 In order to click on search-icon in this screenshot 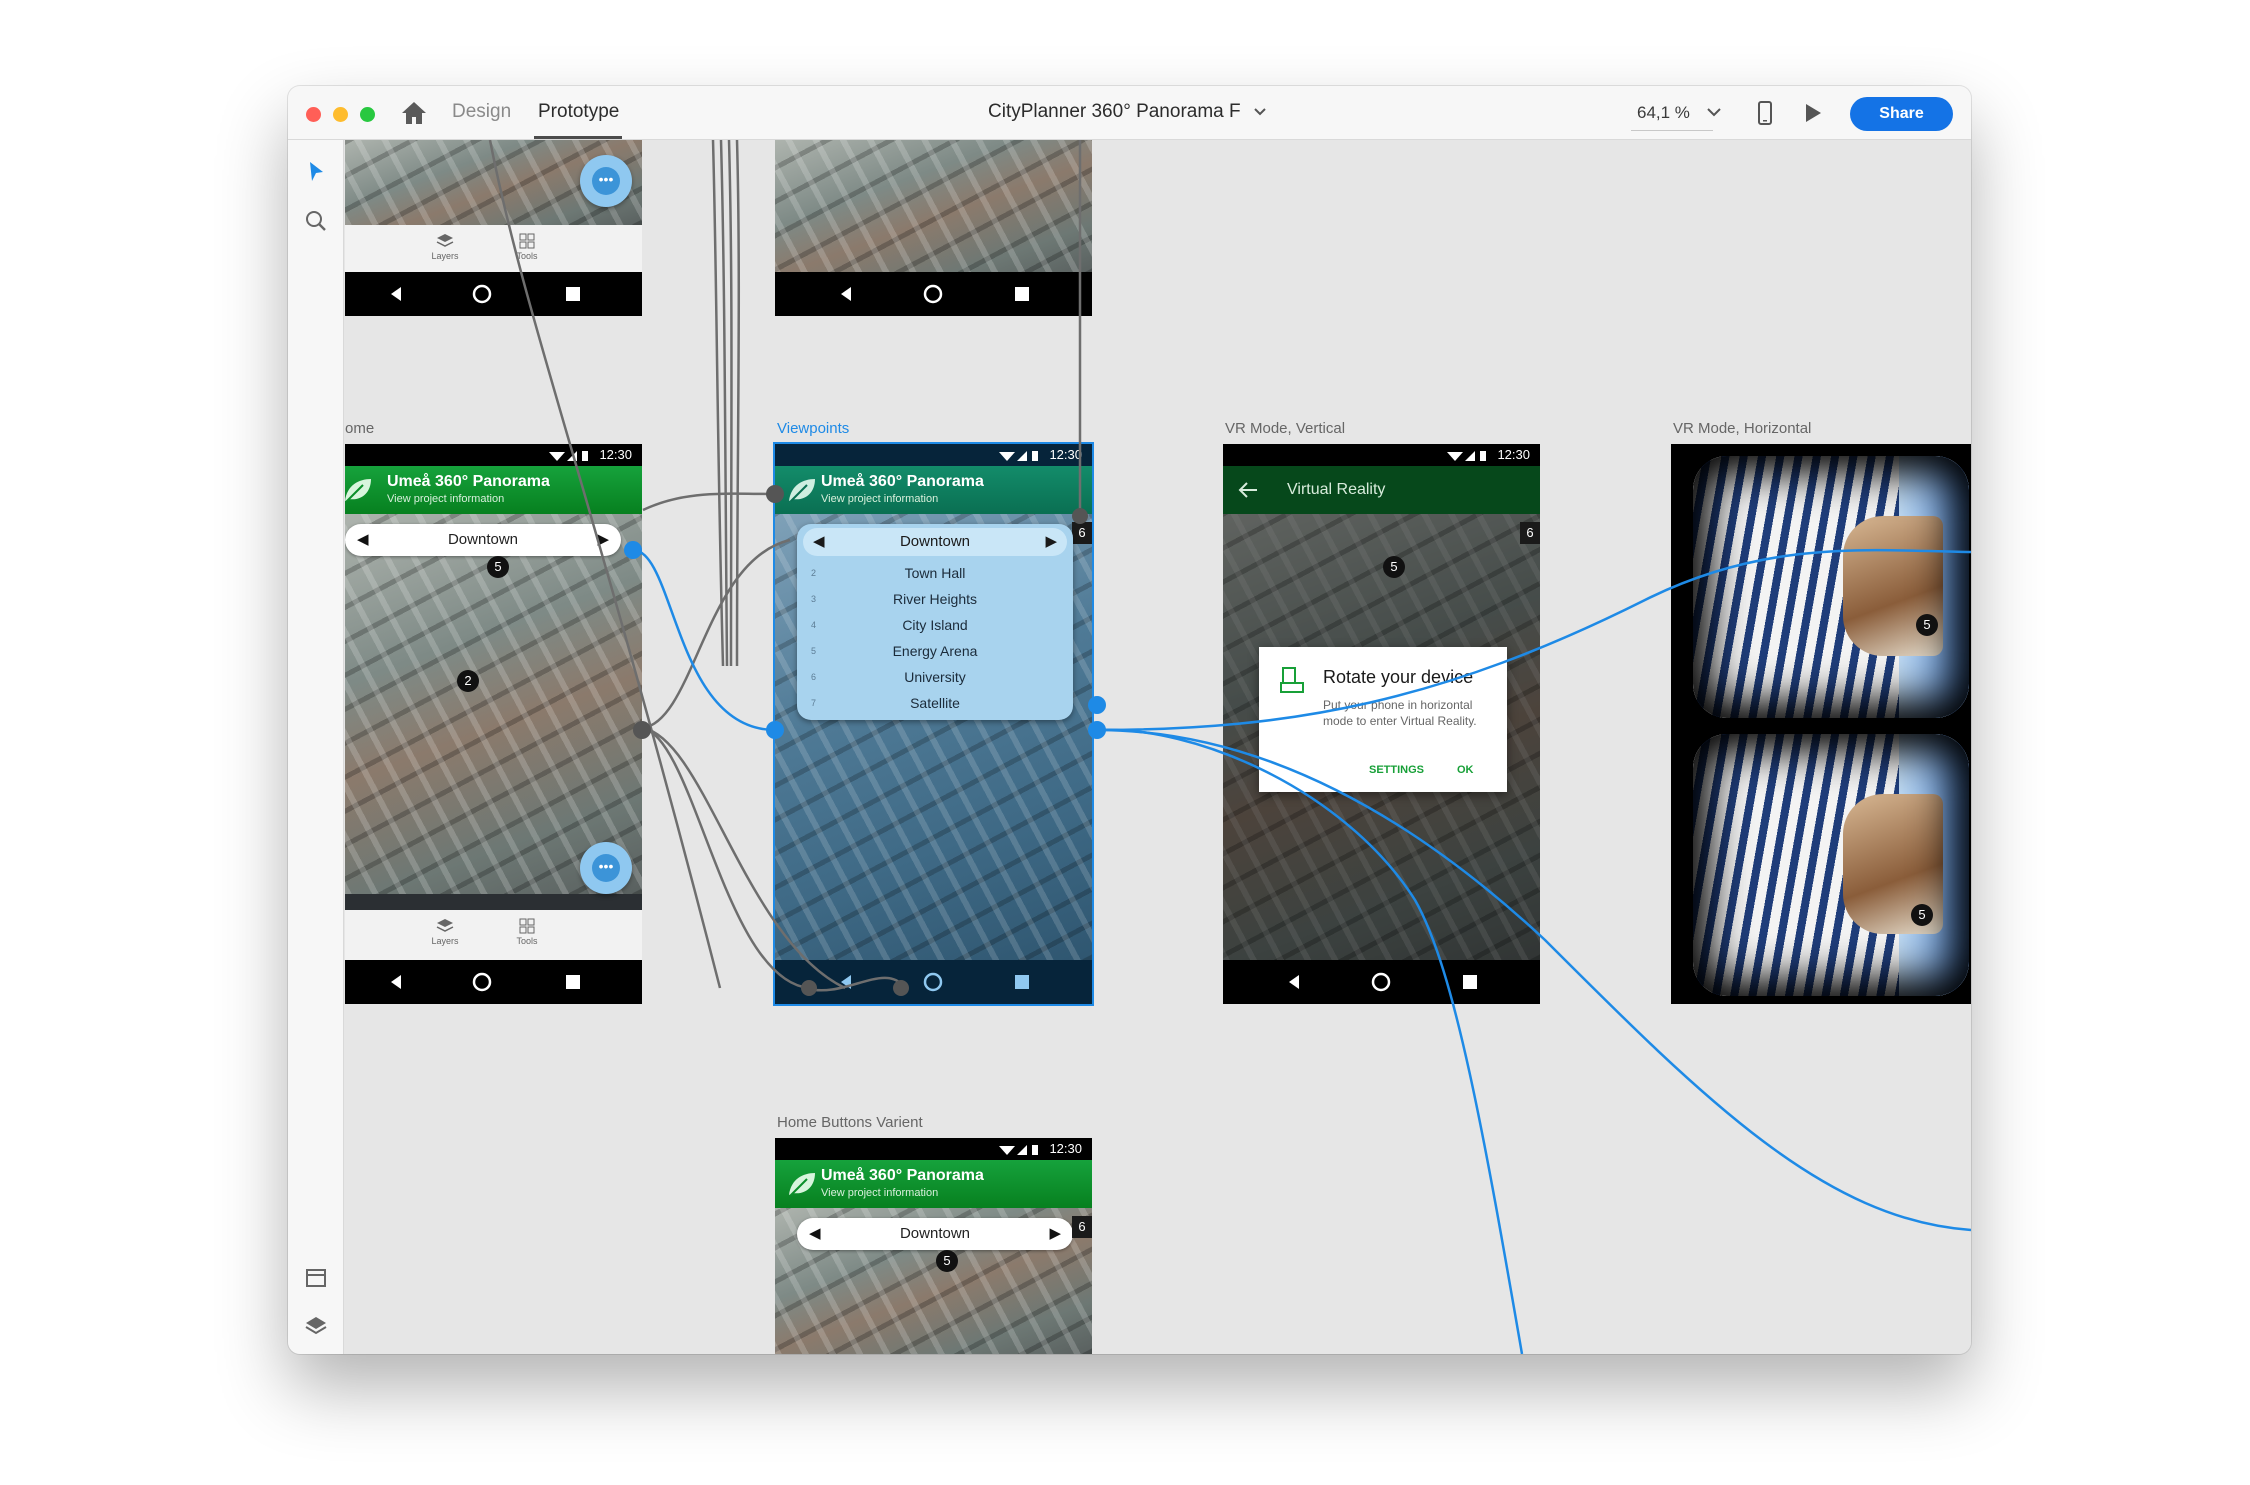, I will do `click(316, 221)`.